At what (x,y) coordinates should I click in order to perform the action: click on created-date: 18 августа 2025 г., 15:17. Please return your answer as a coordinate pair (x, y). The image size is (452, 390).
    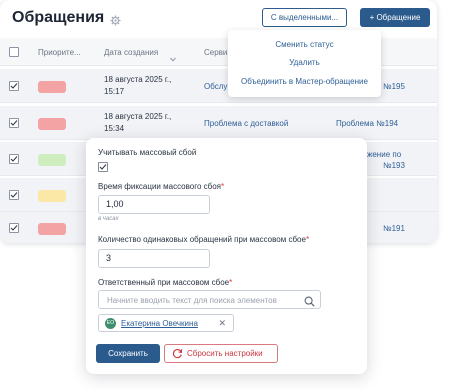
    Looking at the image, I should click on (137, 86).